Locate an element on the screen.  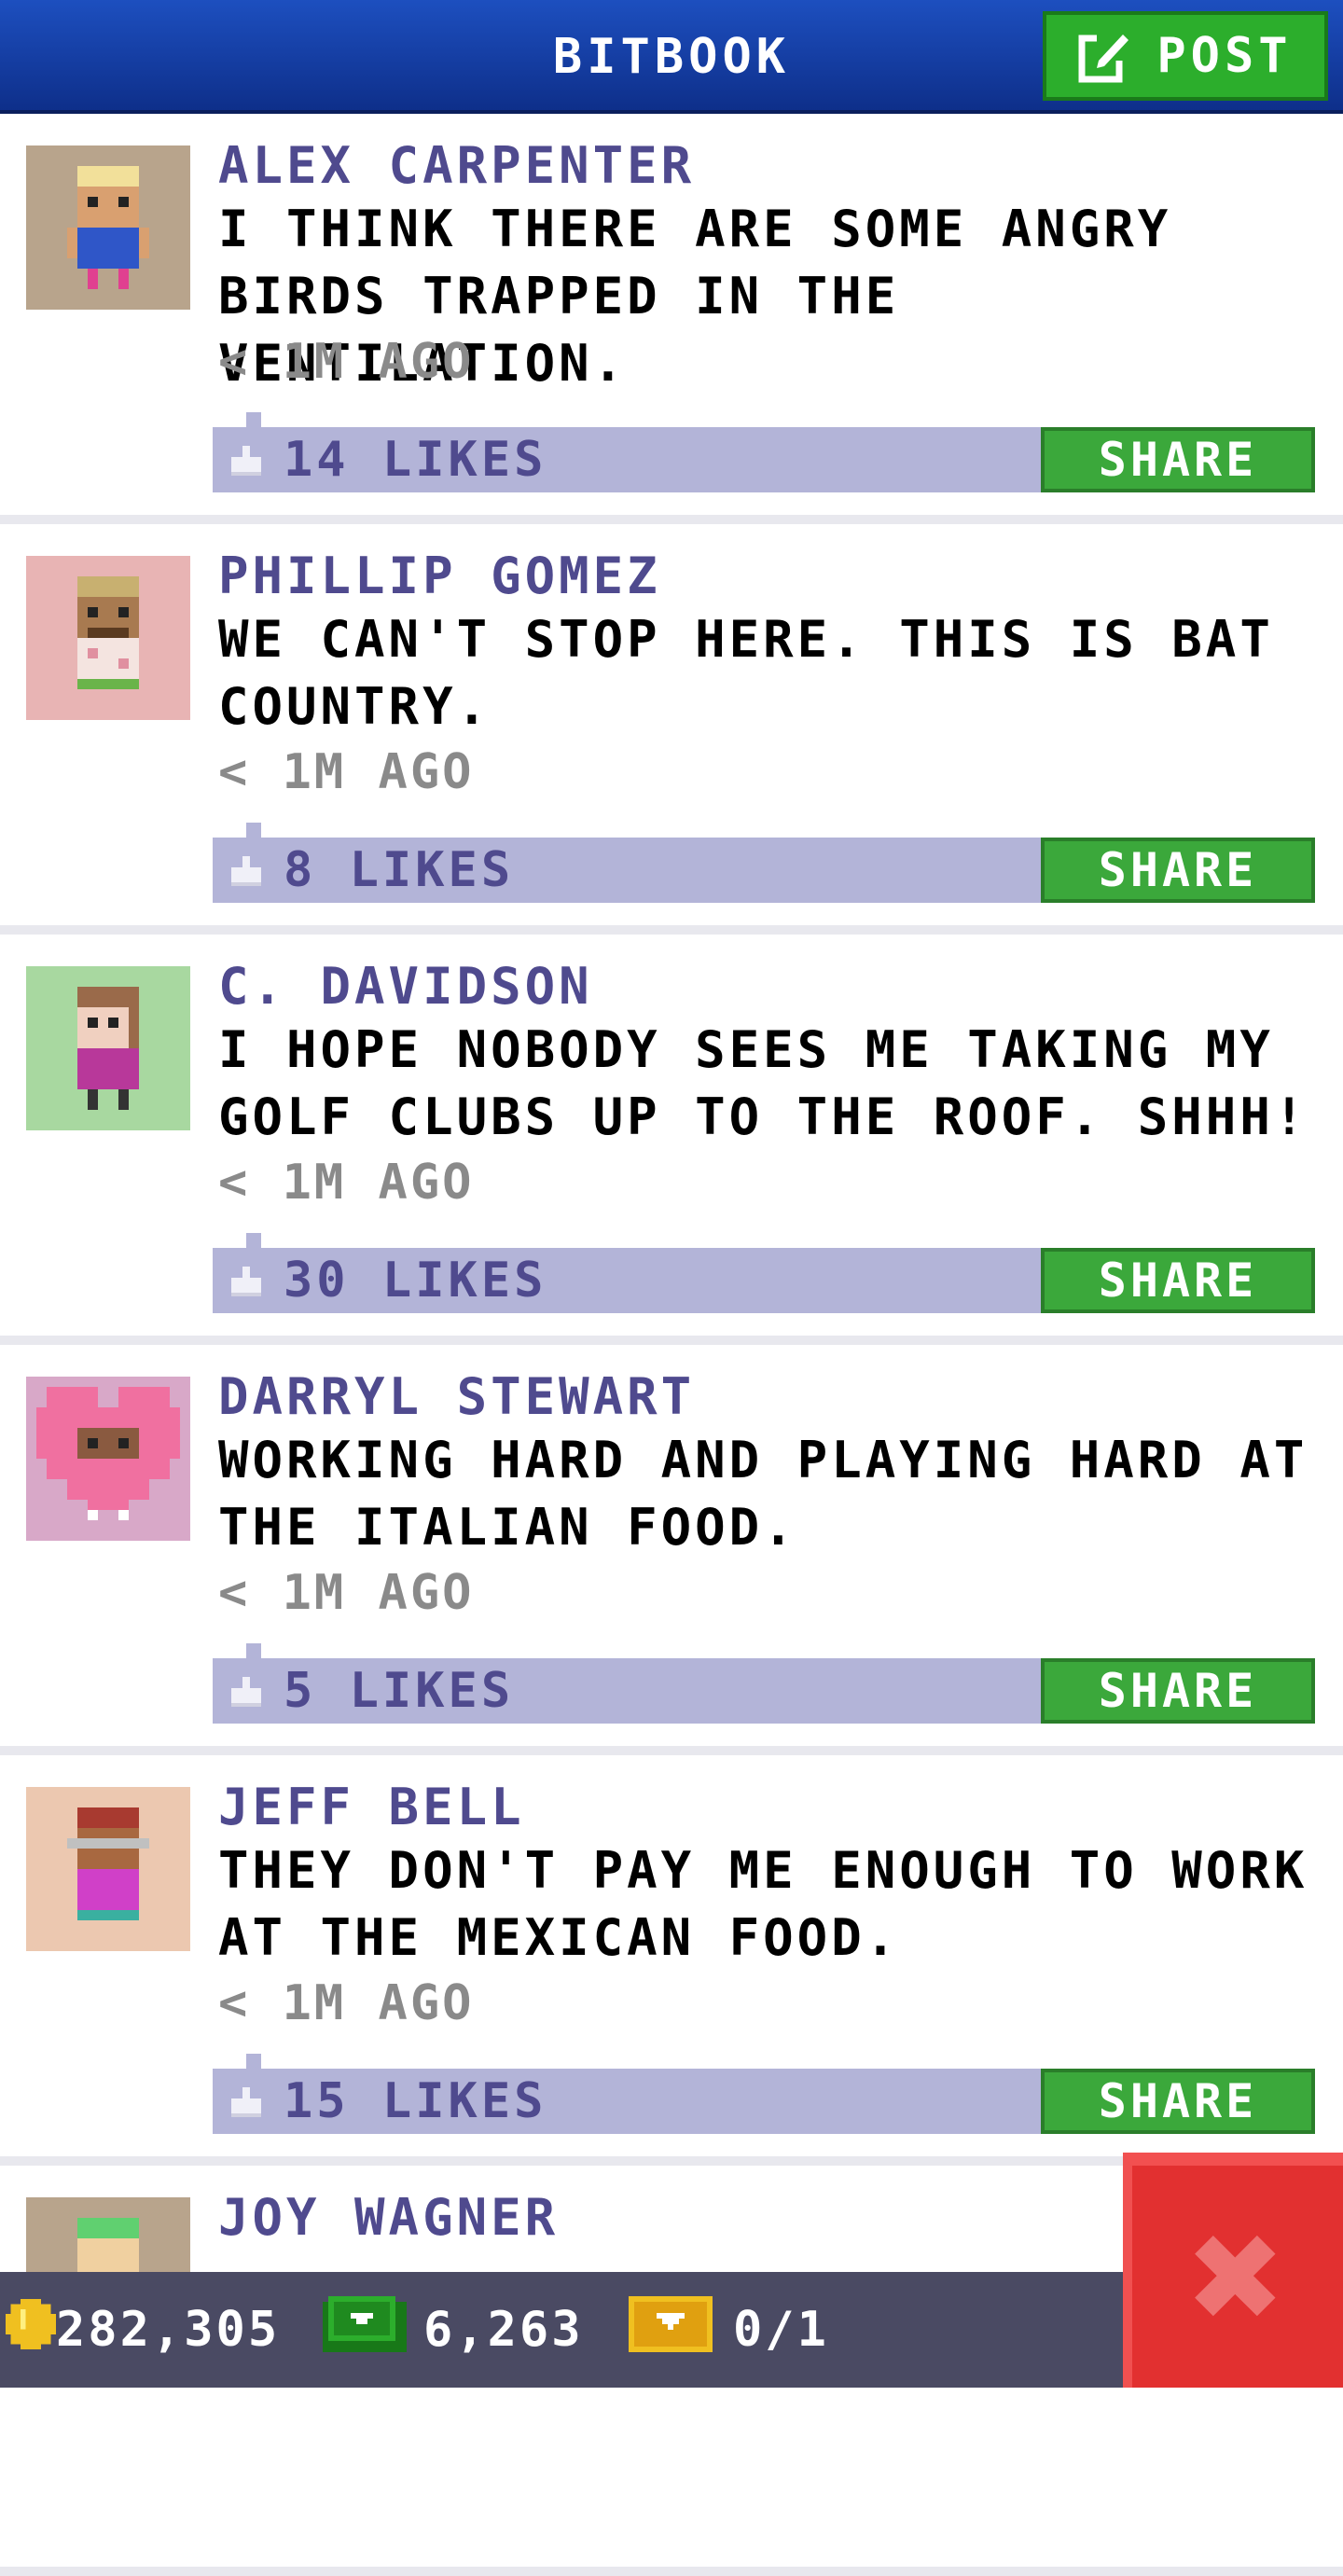
close-icon: ✖ is located at coordinates (1238, 2276).